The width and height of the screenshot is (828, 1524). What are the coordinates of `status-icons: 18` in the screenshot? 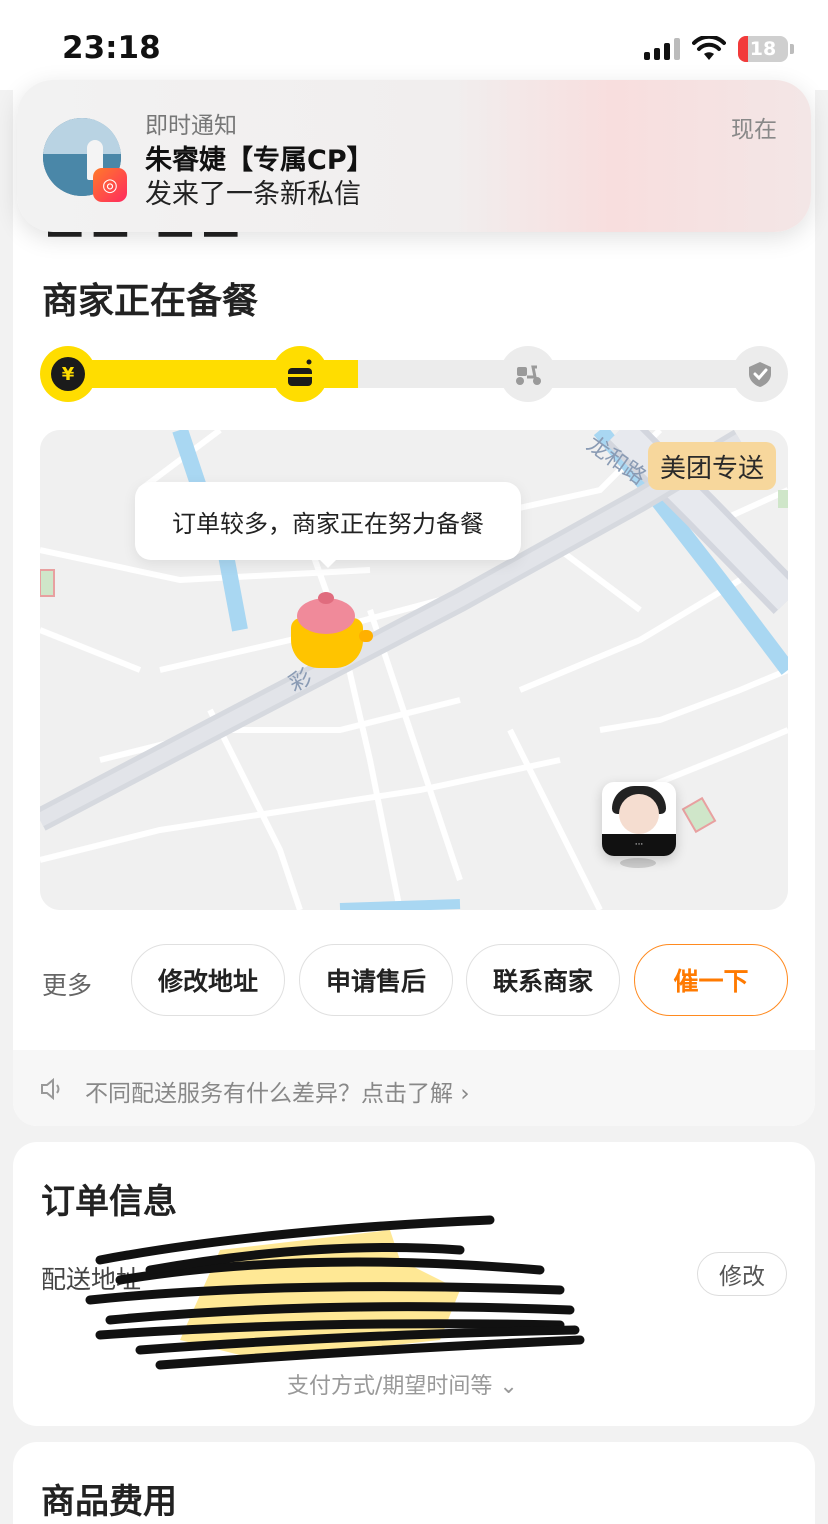 It's located at (719, 49).